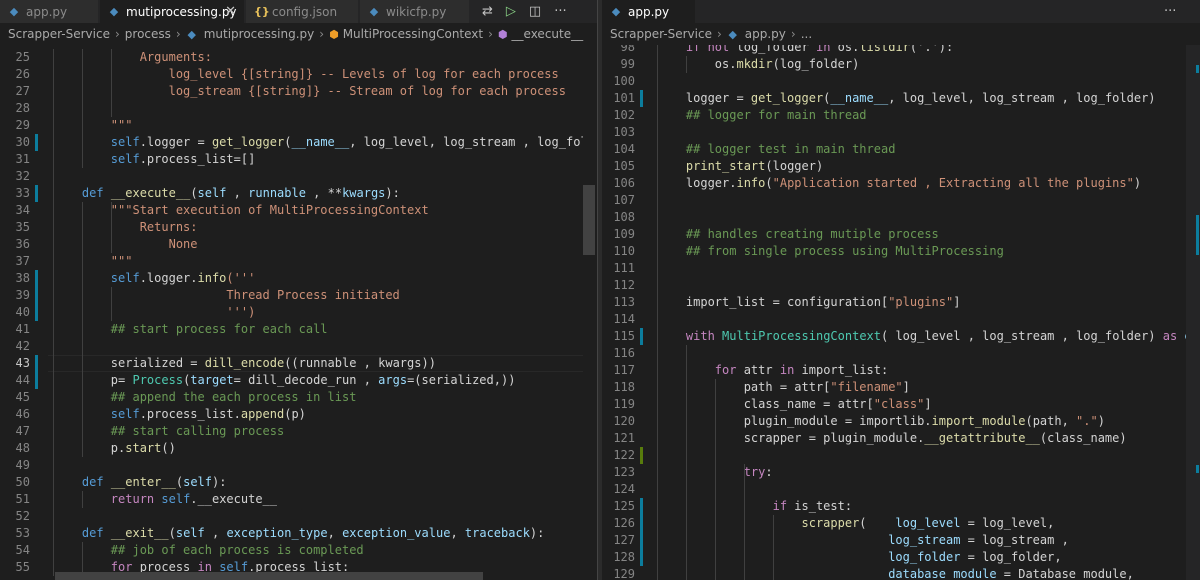  What do you see at coordinates (901, 115) in the screenshot?
I see `code-line: 102 ## logger for main thread` at bounding box center [901, 115].